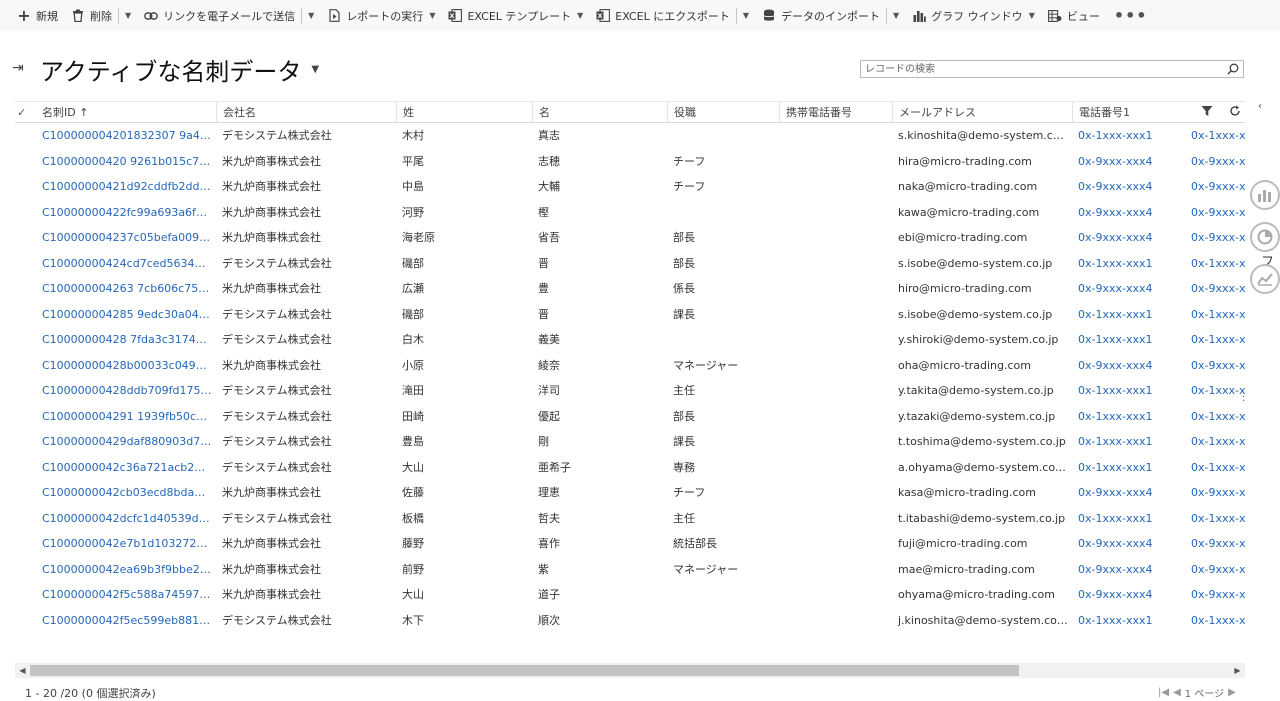 This screenshot has width=1280, height=701. Describe the element at coordinates (91, 15) in the screenshot. I see `delete-button: 削除` at that location.